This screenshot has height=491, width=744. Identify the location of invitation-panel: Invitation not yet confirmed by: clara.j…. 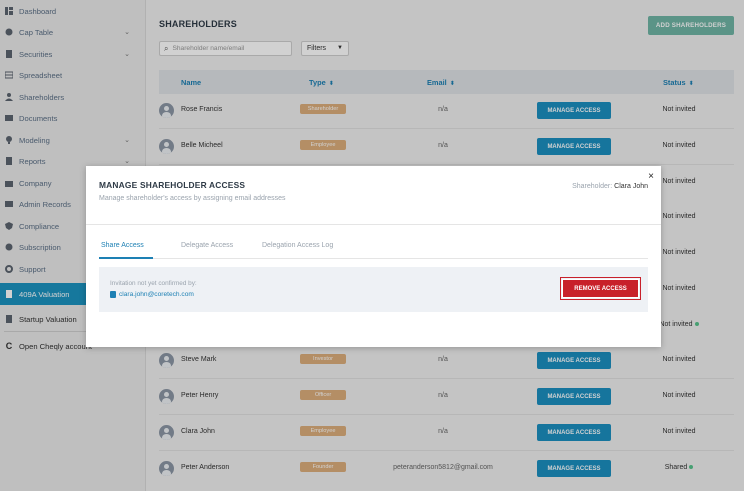
(373, 289).